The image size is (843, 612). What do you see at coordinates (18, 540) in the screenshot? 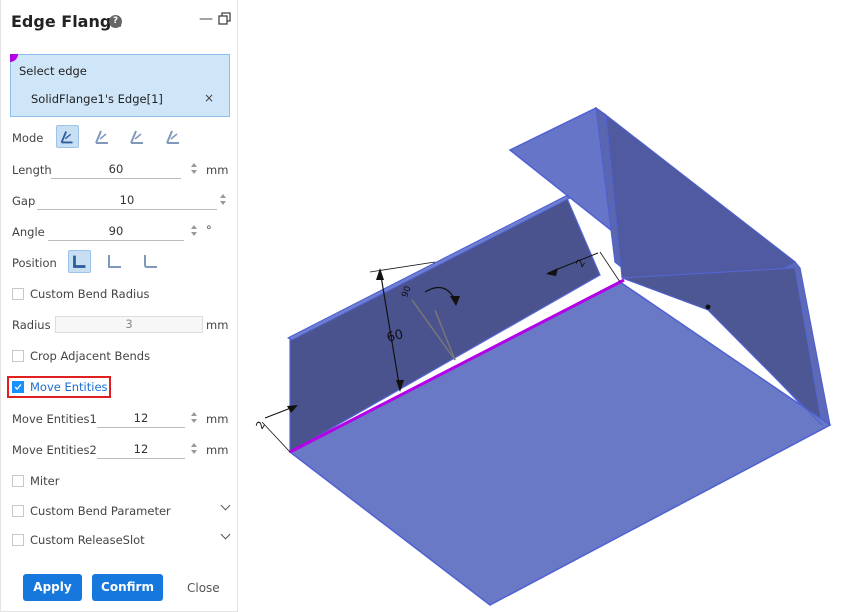
I see `custom-release-slot-checkbox` at bounding box center [18, 540].